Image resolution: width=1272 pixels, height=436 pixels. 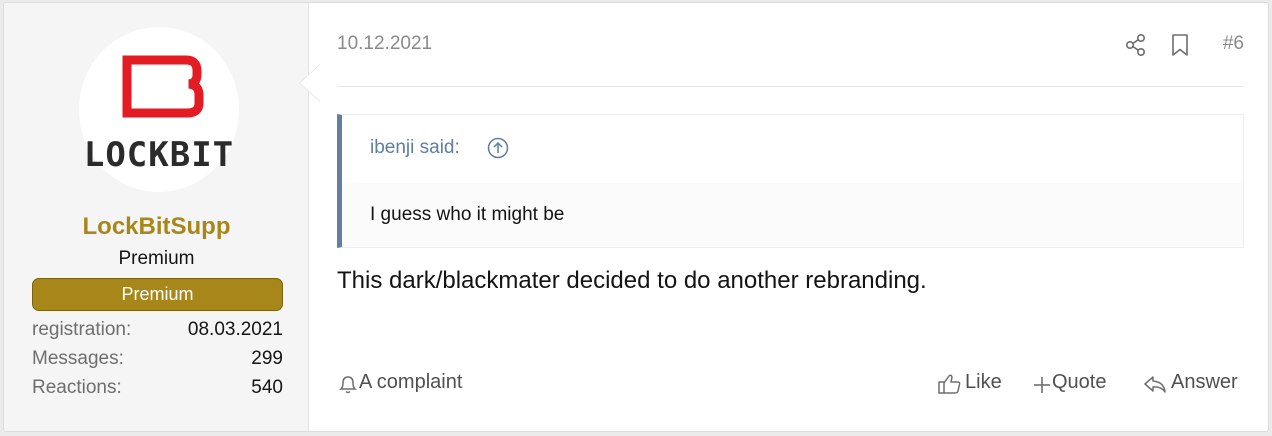 I want to click on avatar: LOCKBIT, so click(x=159, y=109).